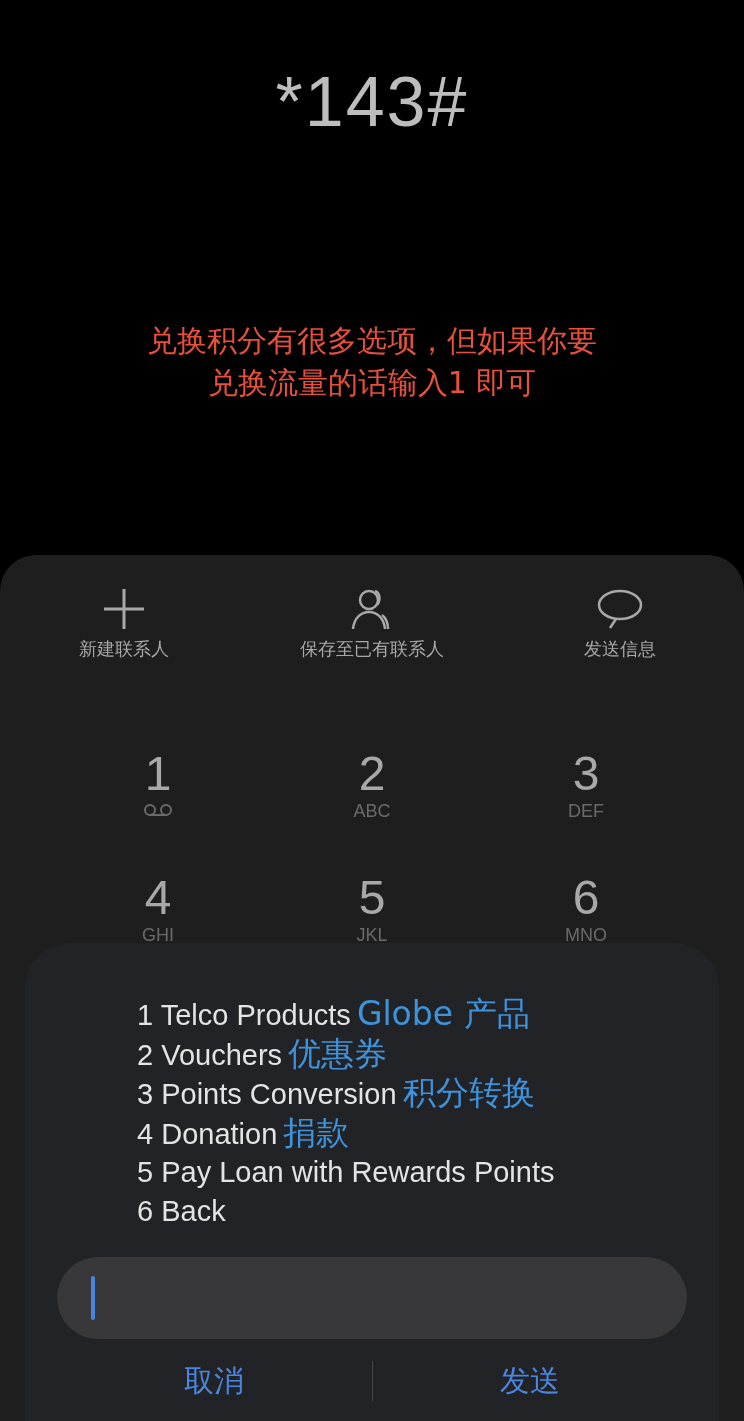 The width and height of the screenshot is (744, 1421). What do you see at coordinates (124, 609) in the screenshot?
I see `plus-icon` at bounding box center [124, 609].